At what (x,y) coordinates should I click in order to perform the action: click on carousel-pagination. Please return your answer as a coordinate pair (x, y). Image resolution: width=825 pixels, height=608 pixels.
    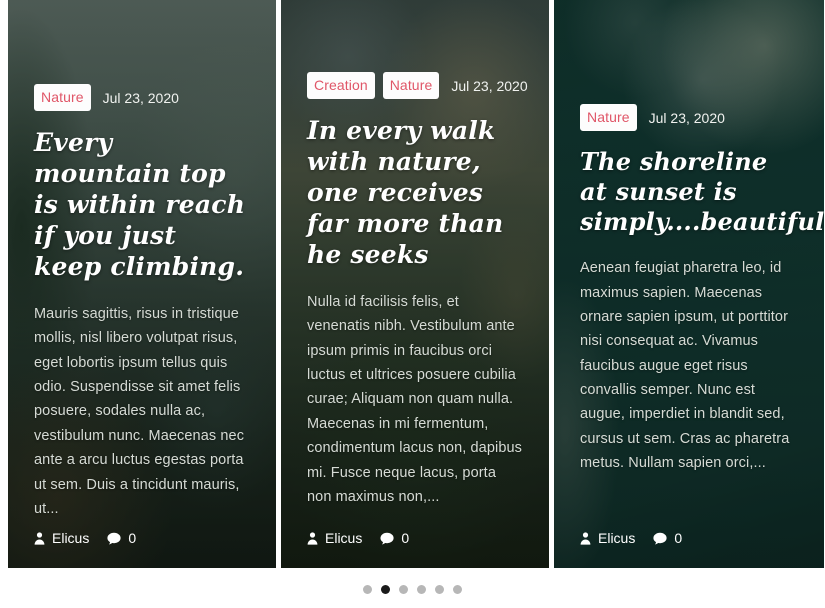
    Looking at the image, I should click on (412, 589).